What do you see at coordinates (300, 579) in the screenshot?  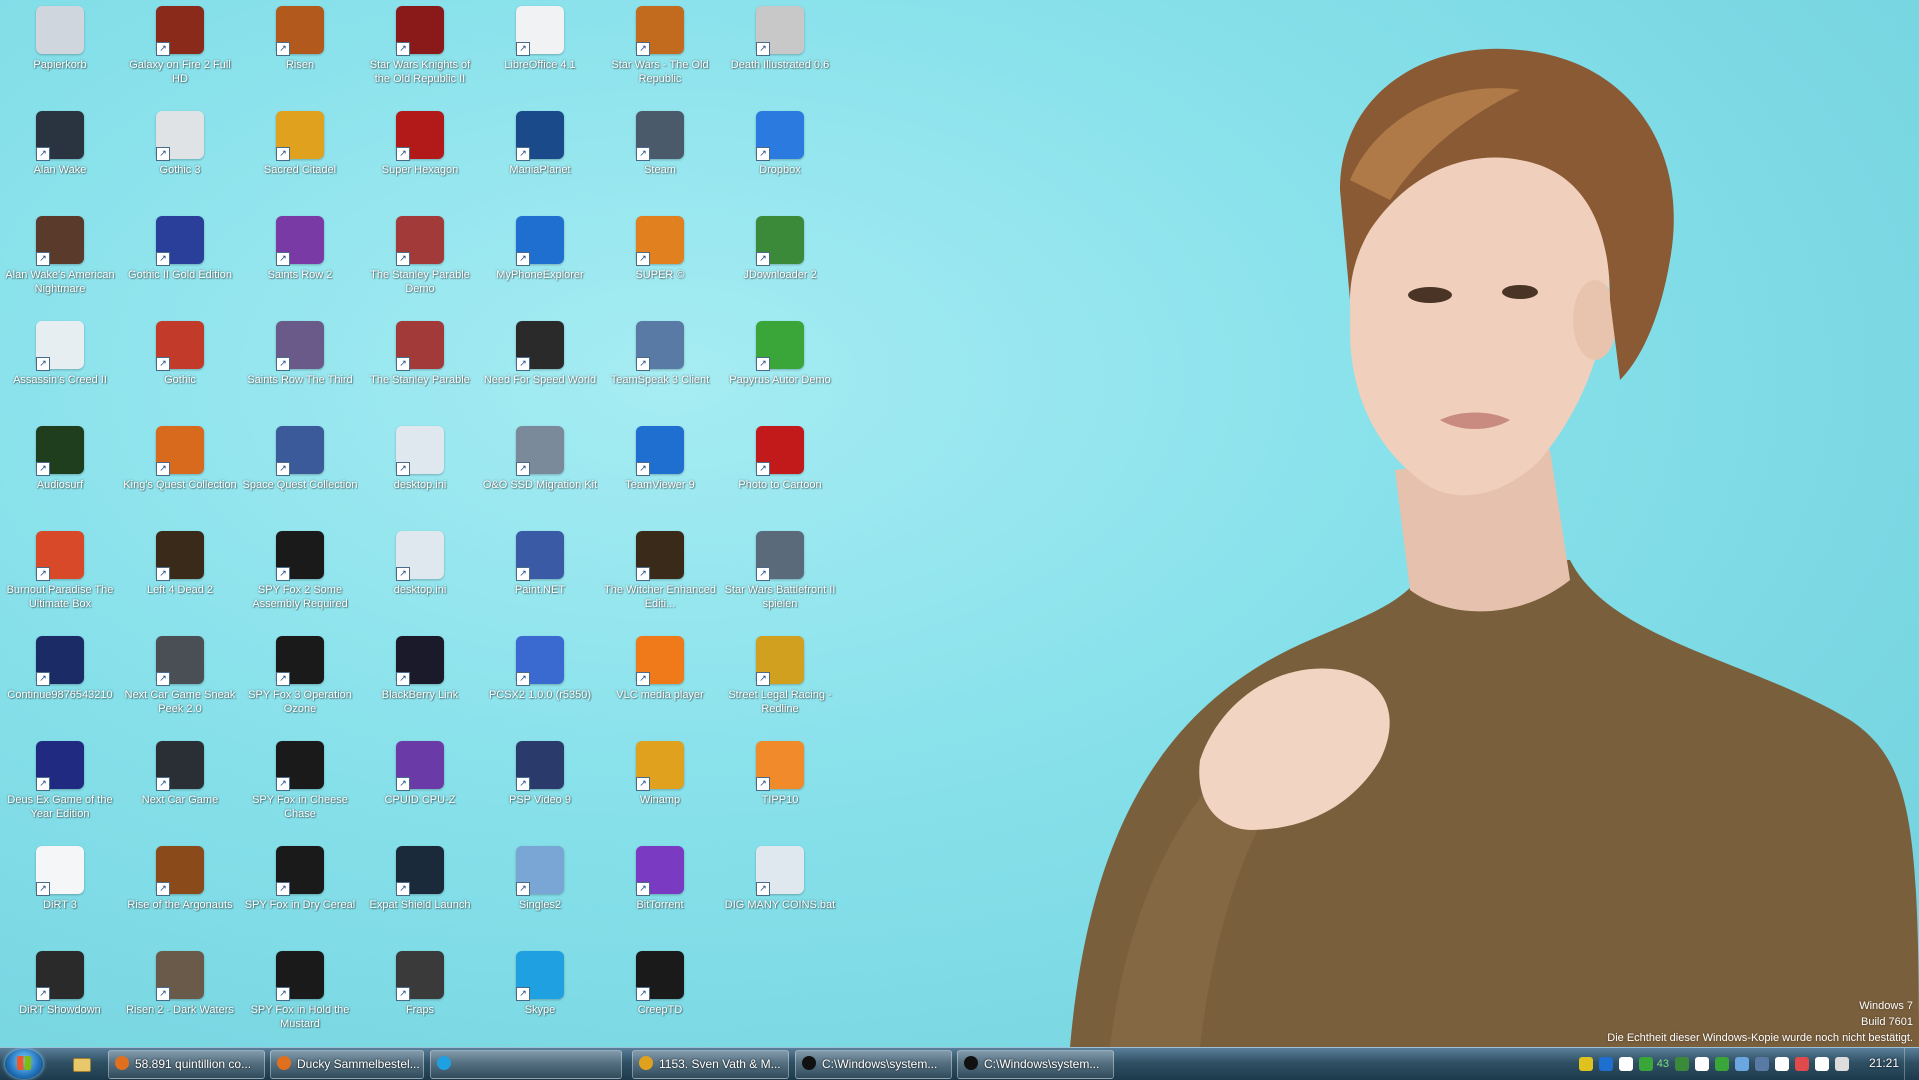 I see `desktop-shortcut: ↗ SPY Fox 2 Some Assembly Required` at bounding box center [300, 579].